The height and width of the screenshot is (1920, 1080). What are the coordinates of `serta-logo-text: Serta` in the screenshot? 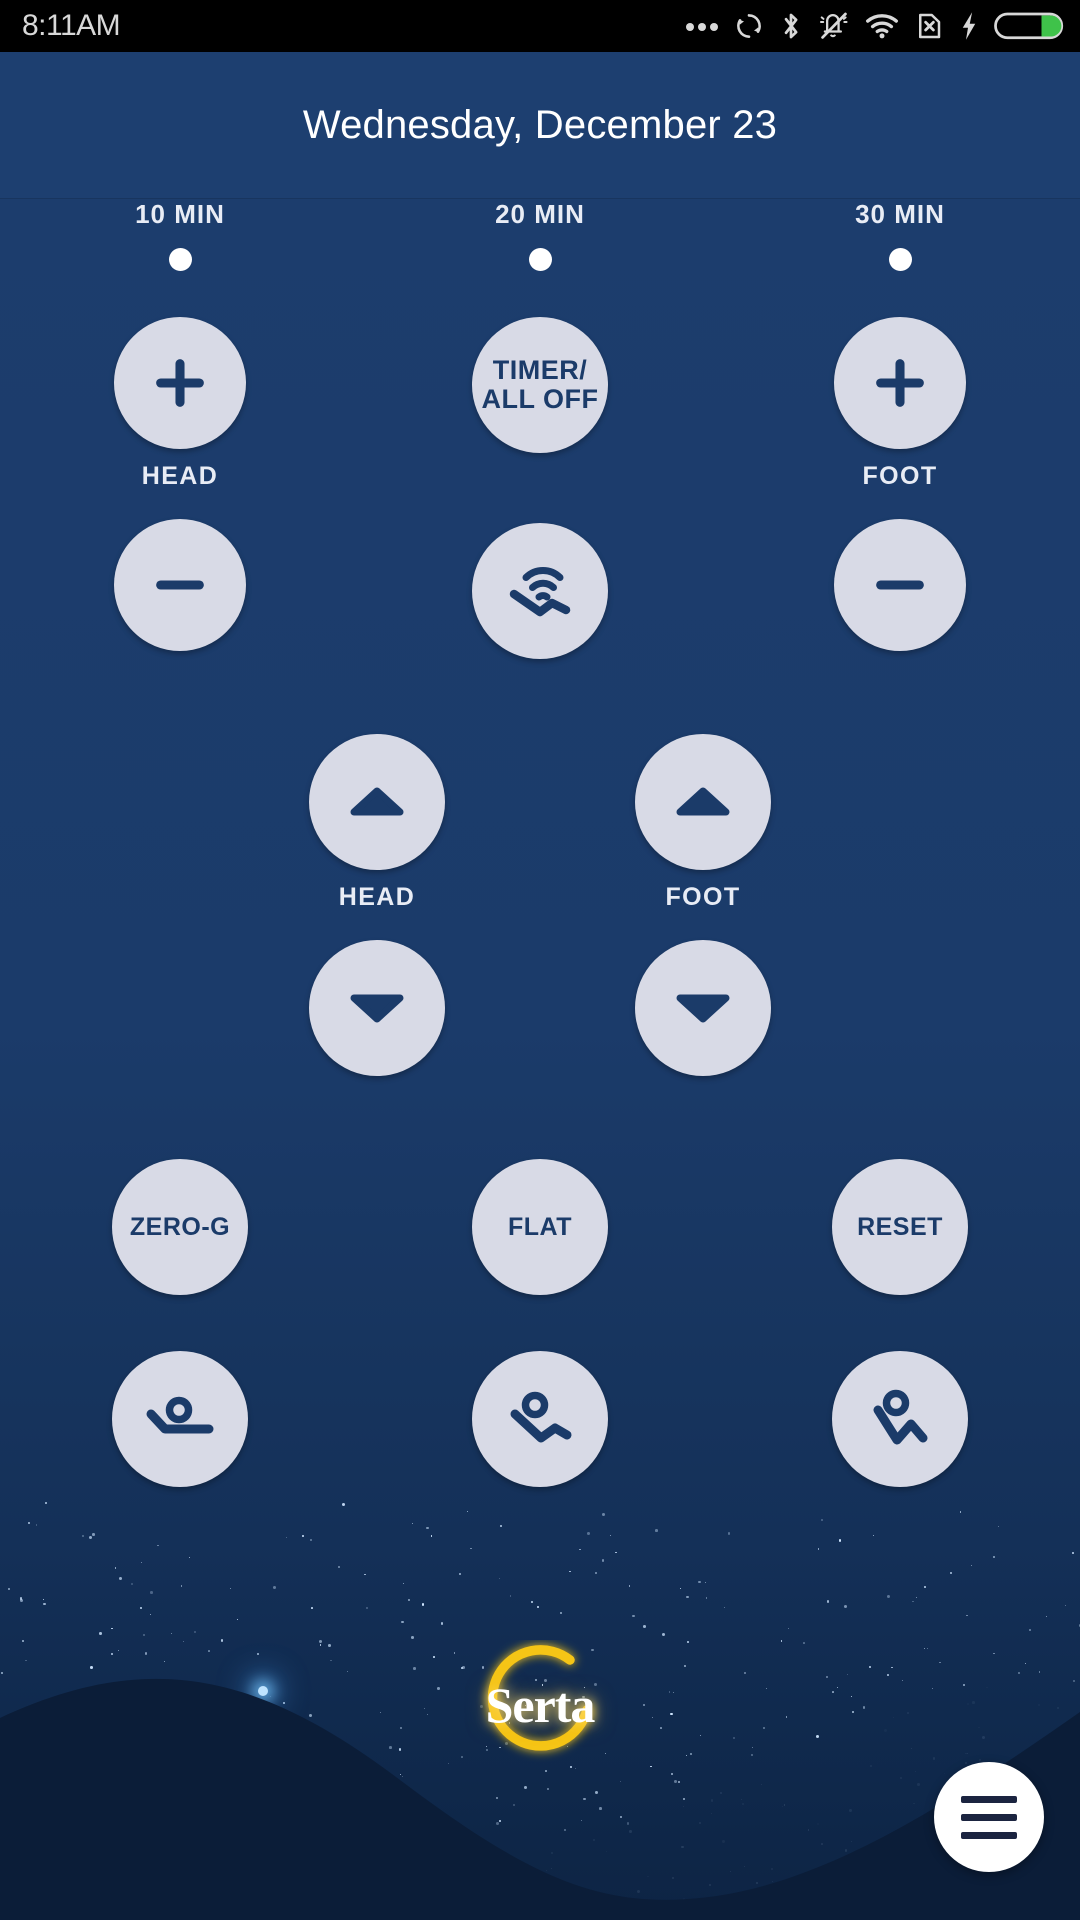 It's located at (540, 1705).